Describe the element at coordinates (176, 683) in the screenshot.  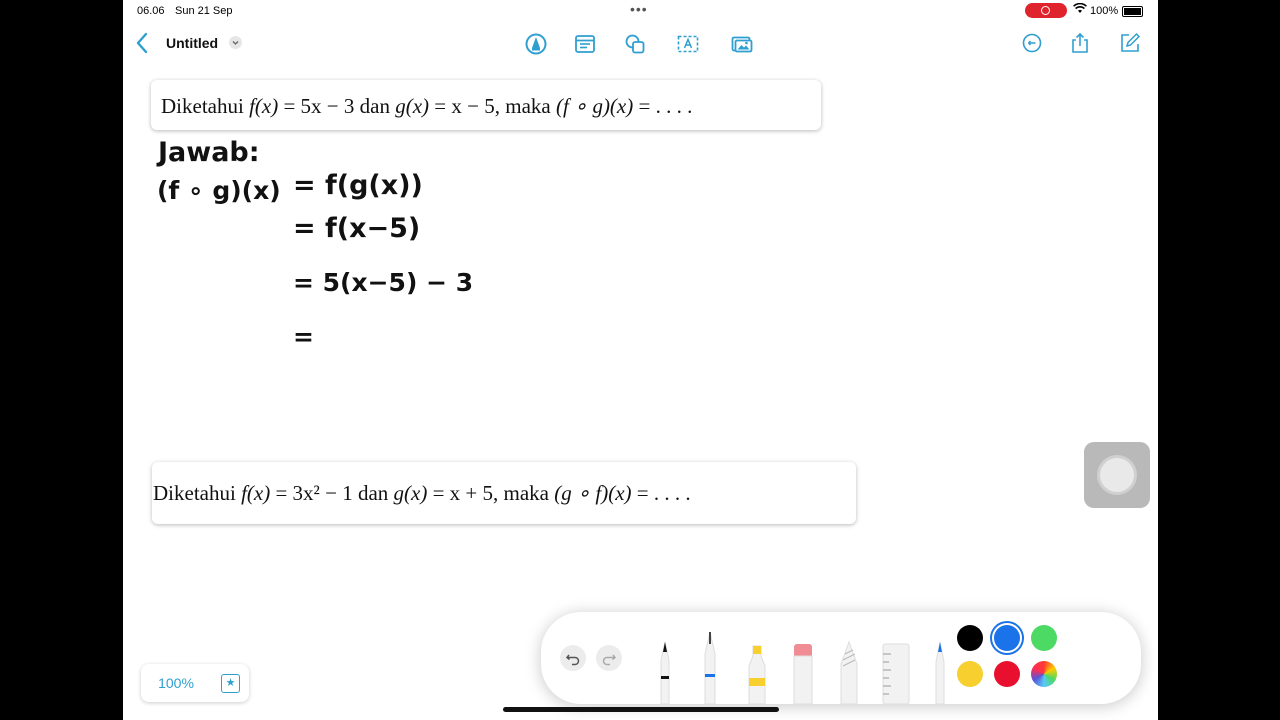
I see `zoom-level: 100%` at that location.